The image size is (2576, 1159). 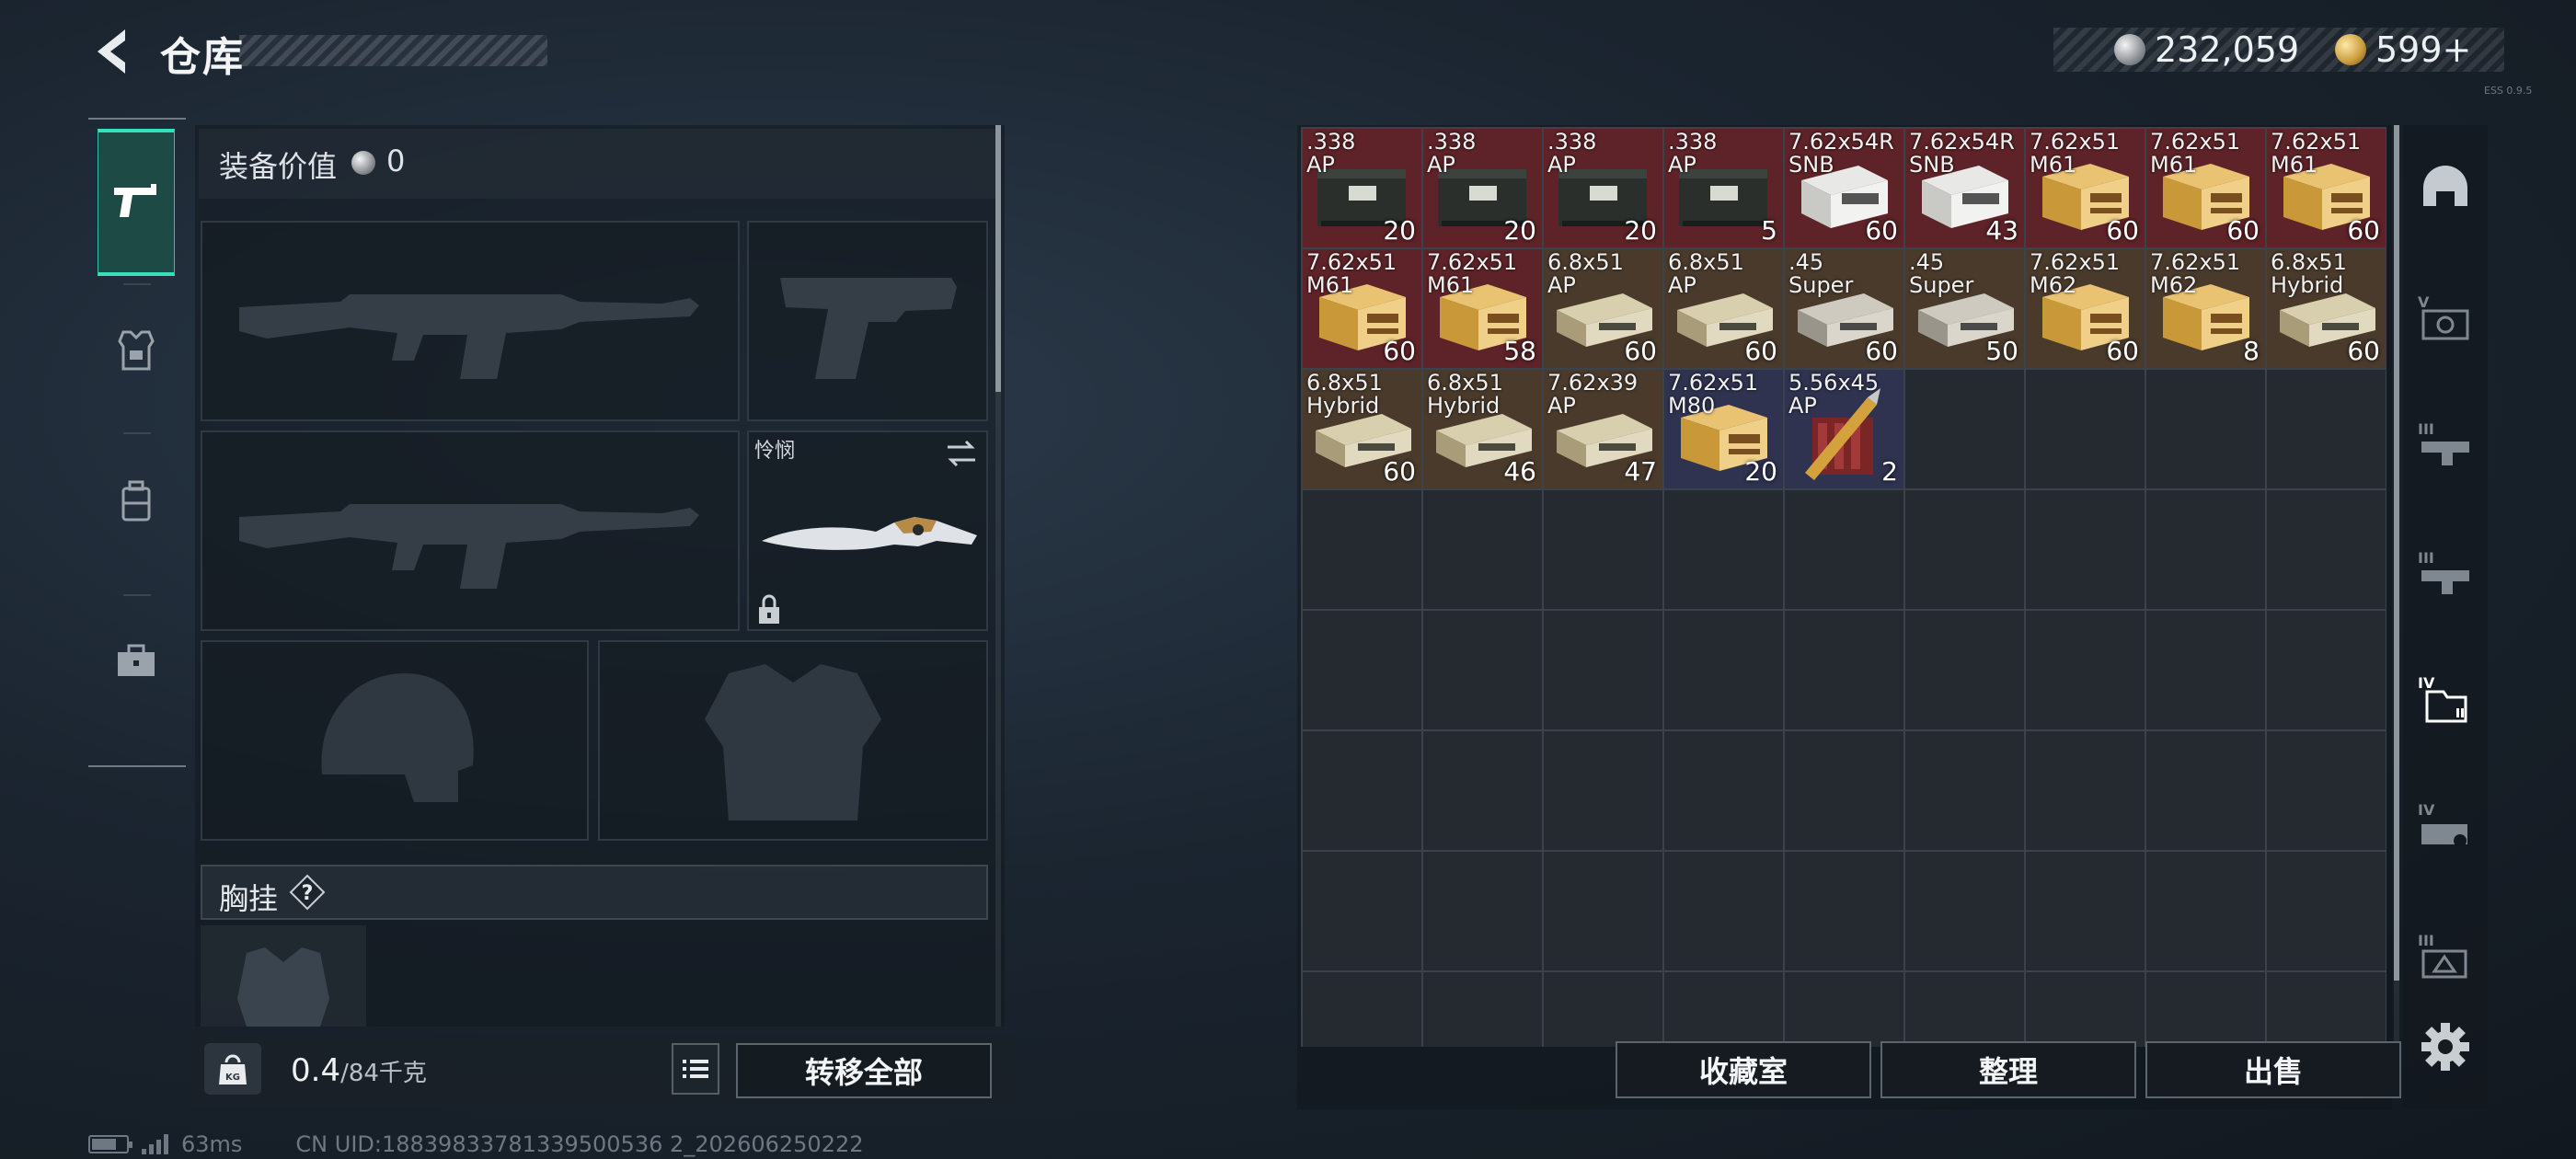 What do you see at coordinates (1844, 308) in the screenshot?
I see `inventory-item: .45 Super 60` at bounding box center [1844, 308].